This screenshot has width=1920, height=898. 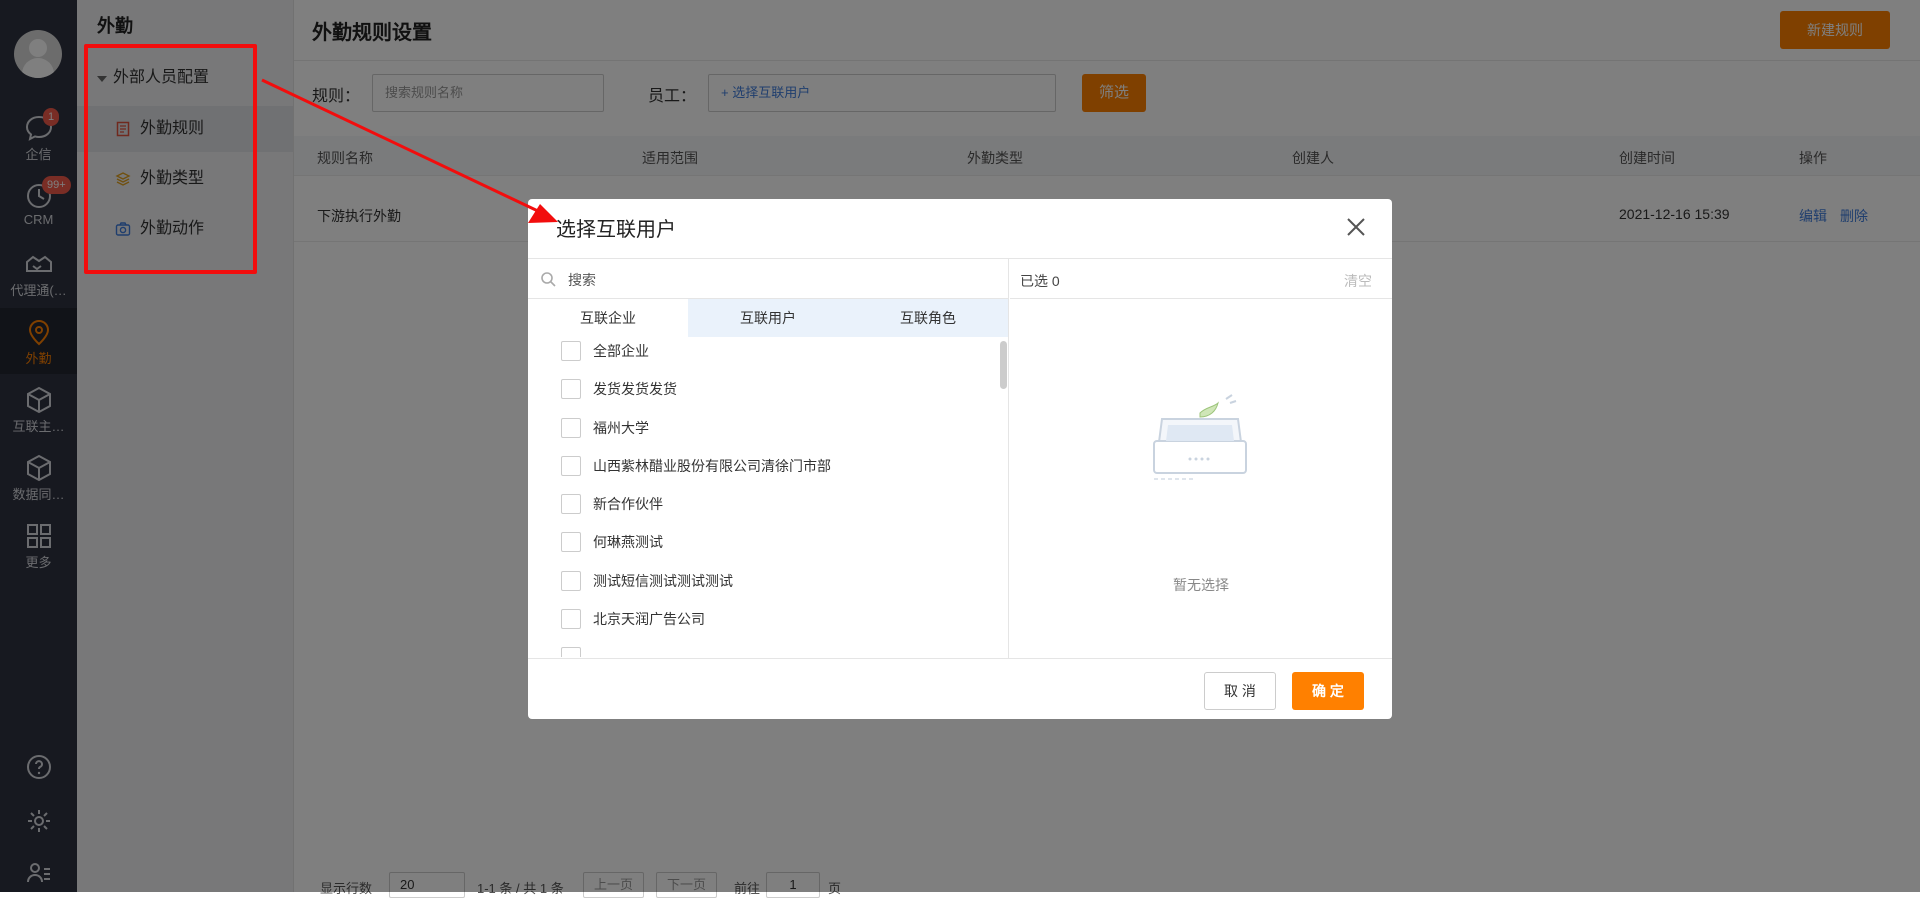 What do you see at coordinates (582, 280) in the screenshot?
I see `dialog-search-input: 搜索` at bounding box center [582, 280].